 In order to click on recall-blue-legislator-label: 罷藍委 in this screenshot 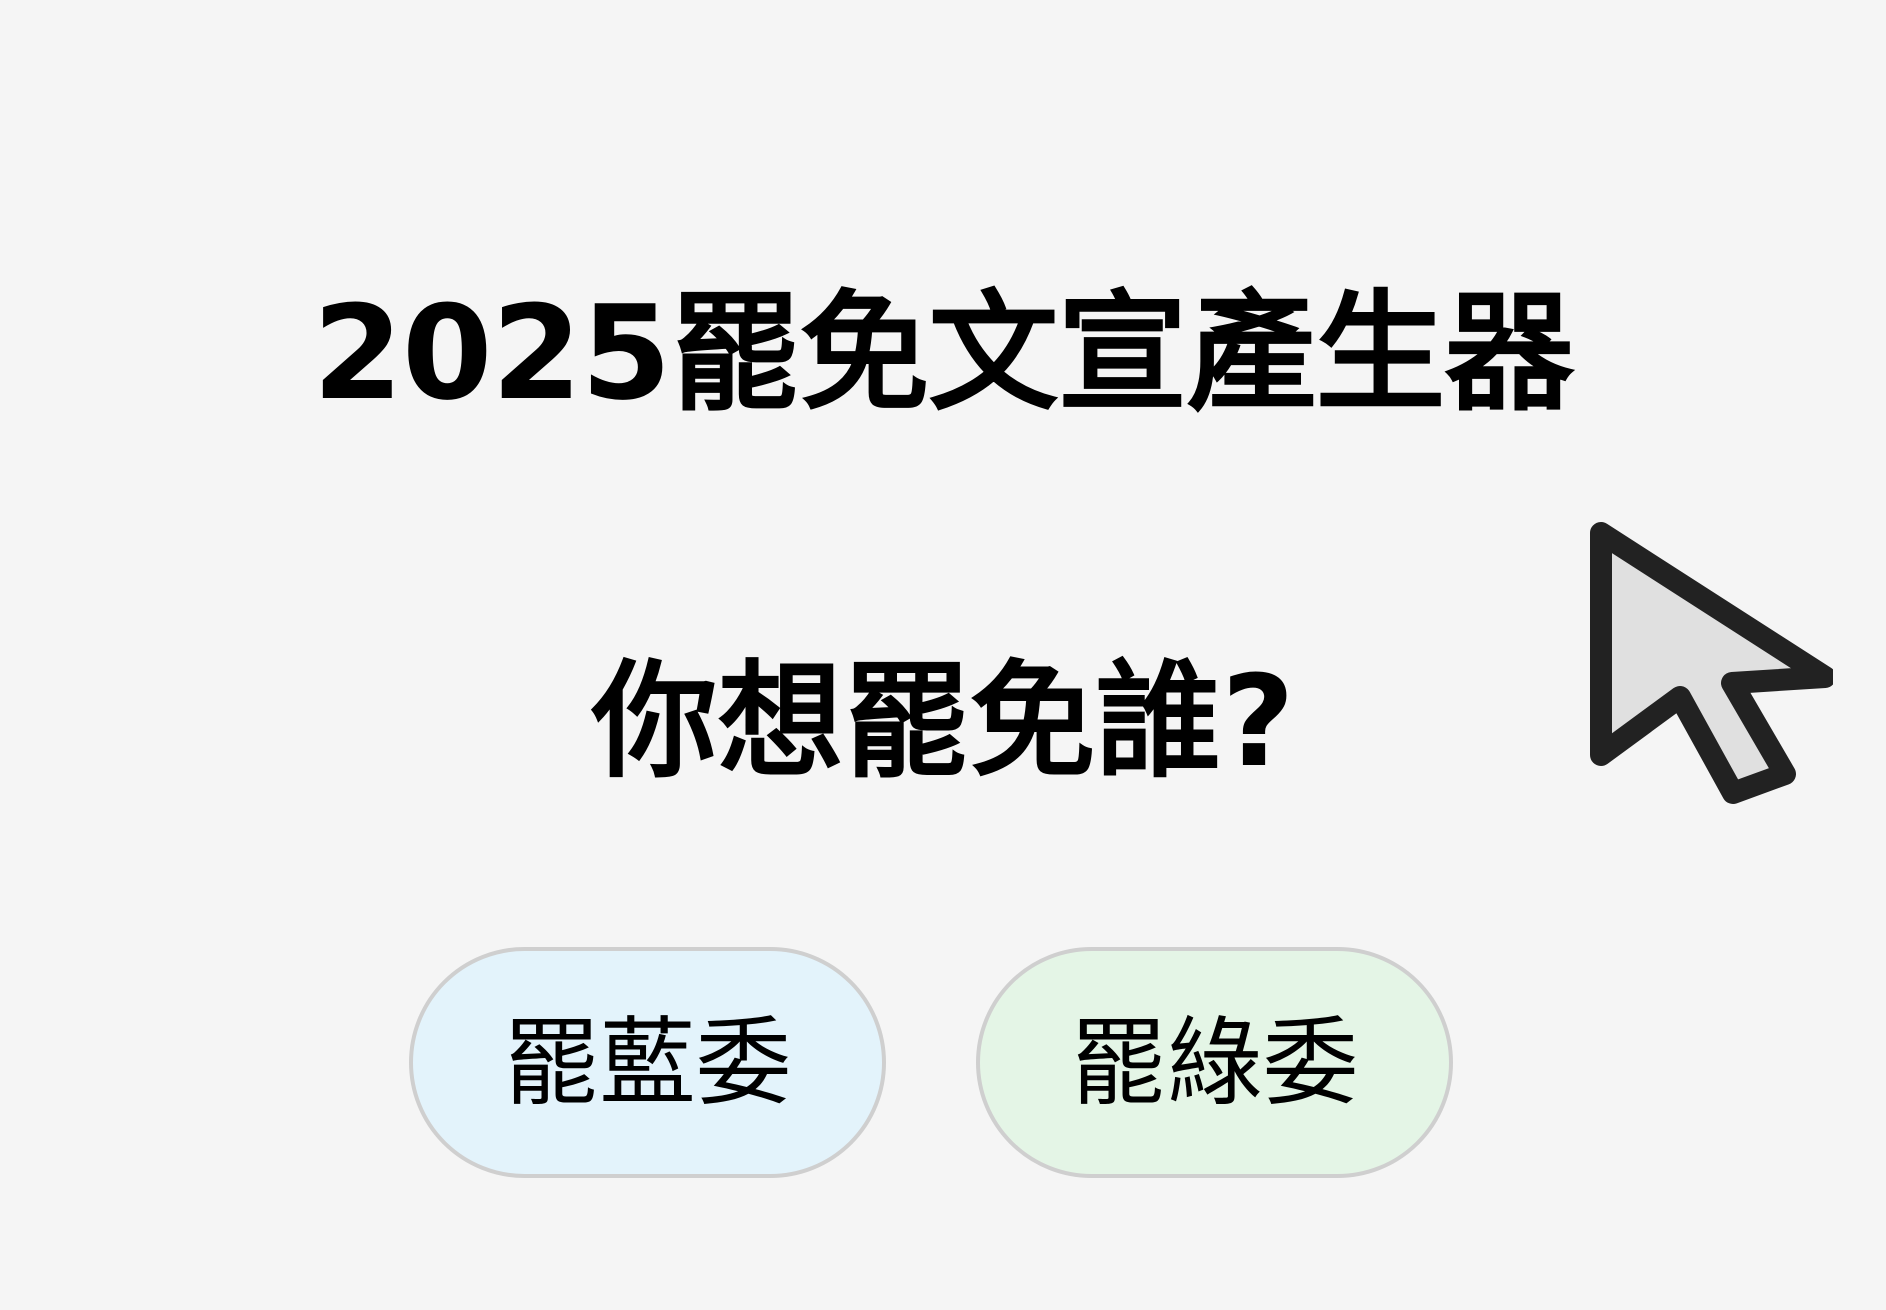, I will do `click(647, 1062)`.